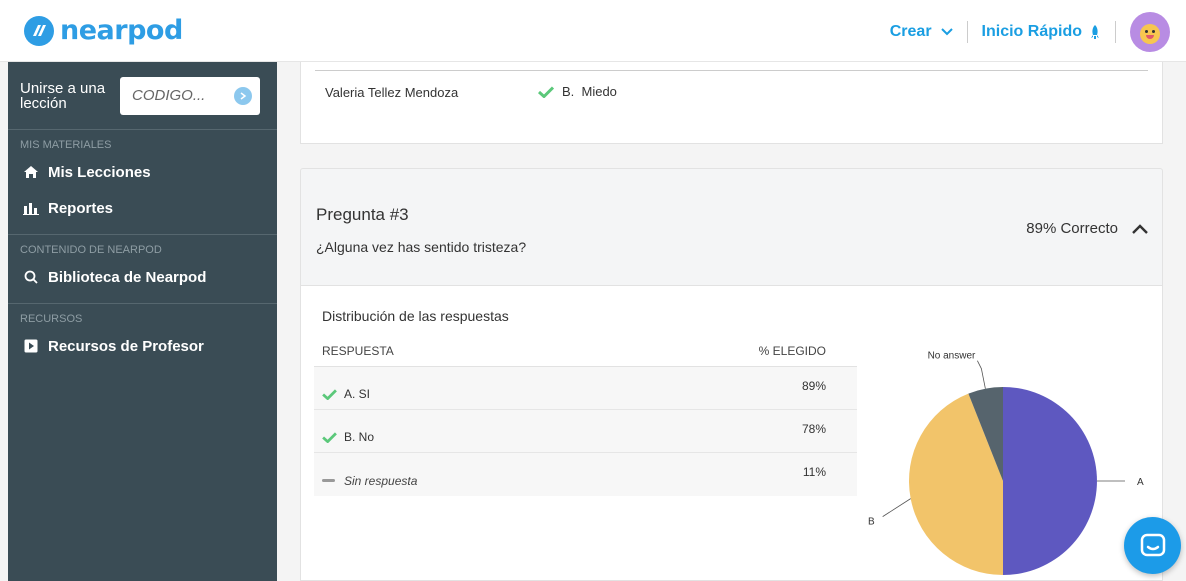 The height and width of the screenshot is (581, 1186). I want to click on question-score: 89% Correcto, so click(1072, 228).